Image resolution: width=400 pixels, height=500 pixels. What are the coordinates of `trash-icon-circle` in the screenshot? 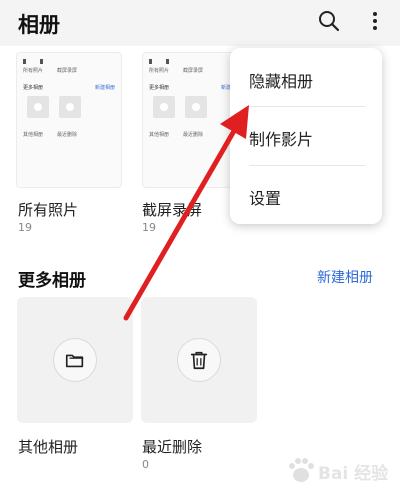 It's located at (199, 360).